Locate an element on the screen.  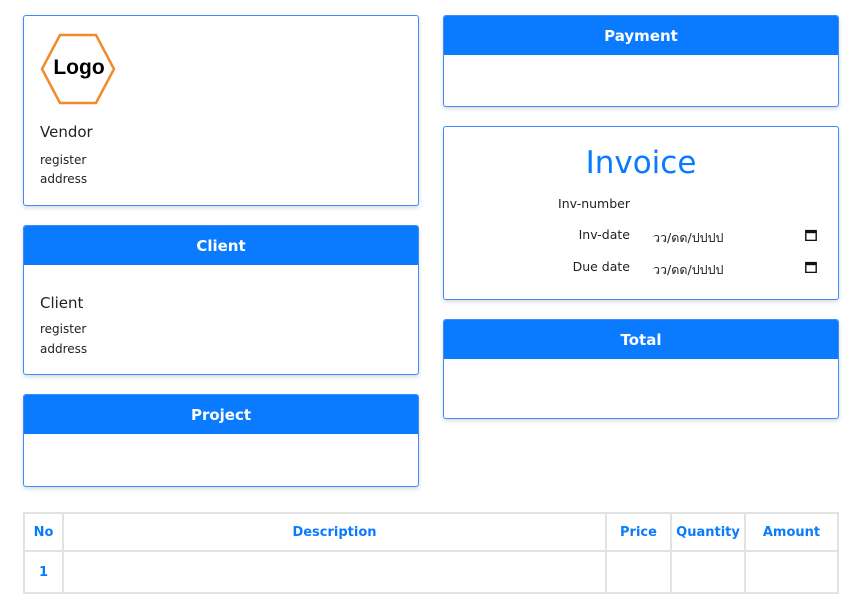
client-name: Client is located at coordinates (62, 303).